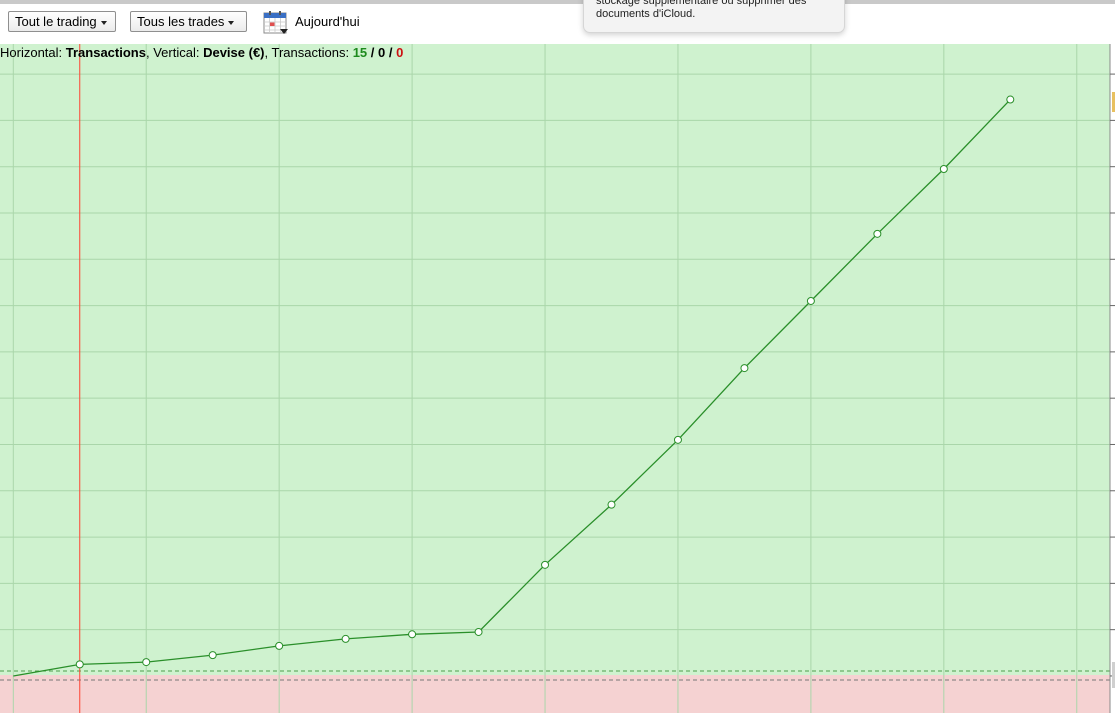  I want to click on trading-filter-dropdown: Tout le trading, so click(62, 21).